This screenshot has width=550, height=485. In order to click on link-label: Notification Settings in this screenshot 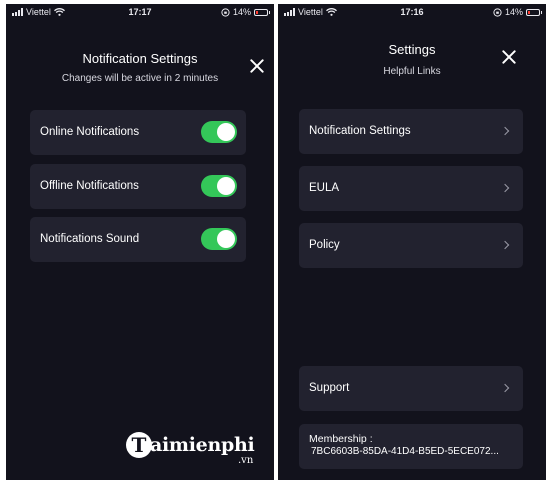, I will do `click(360, 131)`.